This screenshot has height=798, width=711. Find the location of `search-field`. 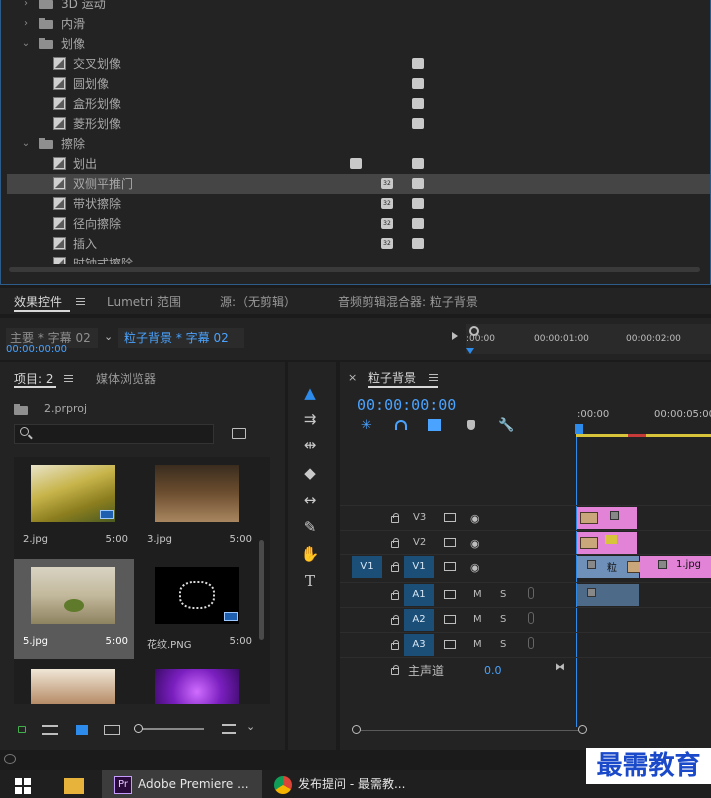

search-field is located at coordinates (114, 434).